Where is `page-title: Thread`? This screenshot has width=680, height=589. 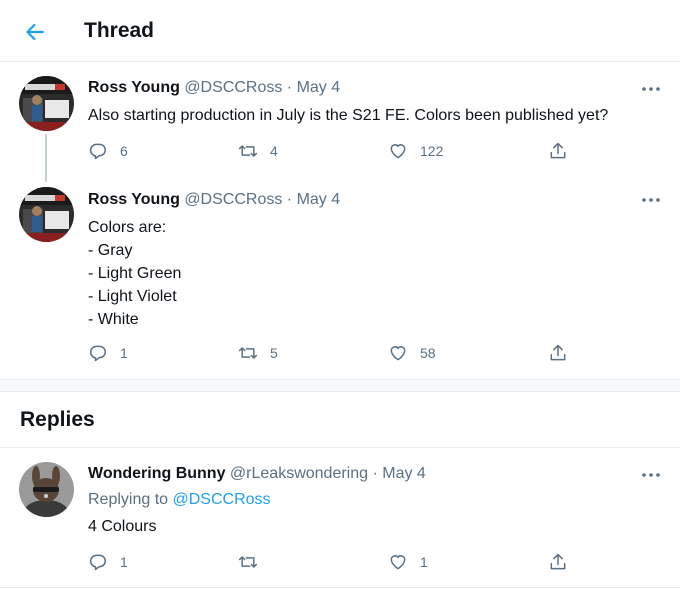 page-title: Thread is located at coordinates (119, 30).